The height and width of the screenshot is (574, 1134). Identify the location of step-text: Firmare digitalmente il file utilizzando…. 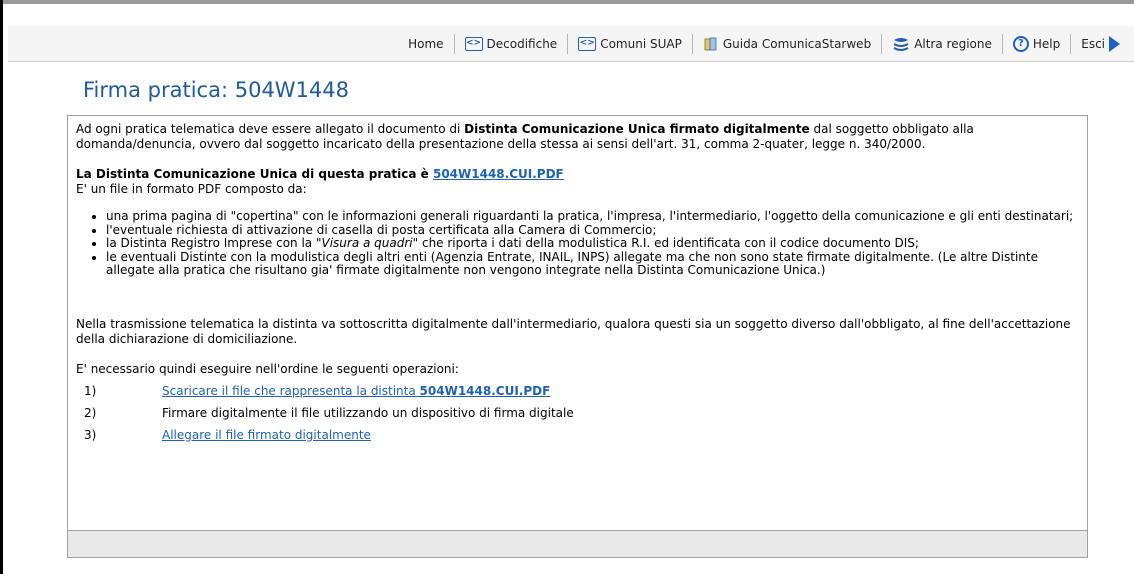
(368, 413).